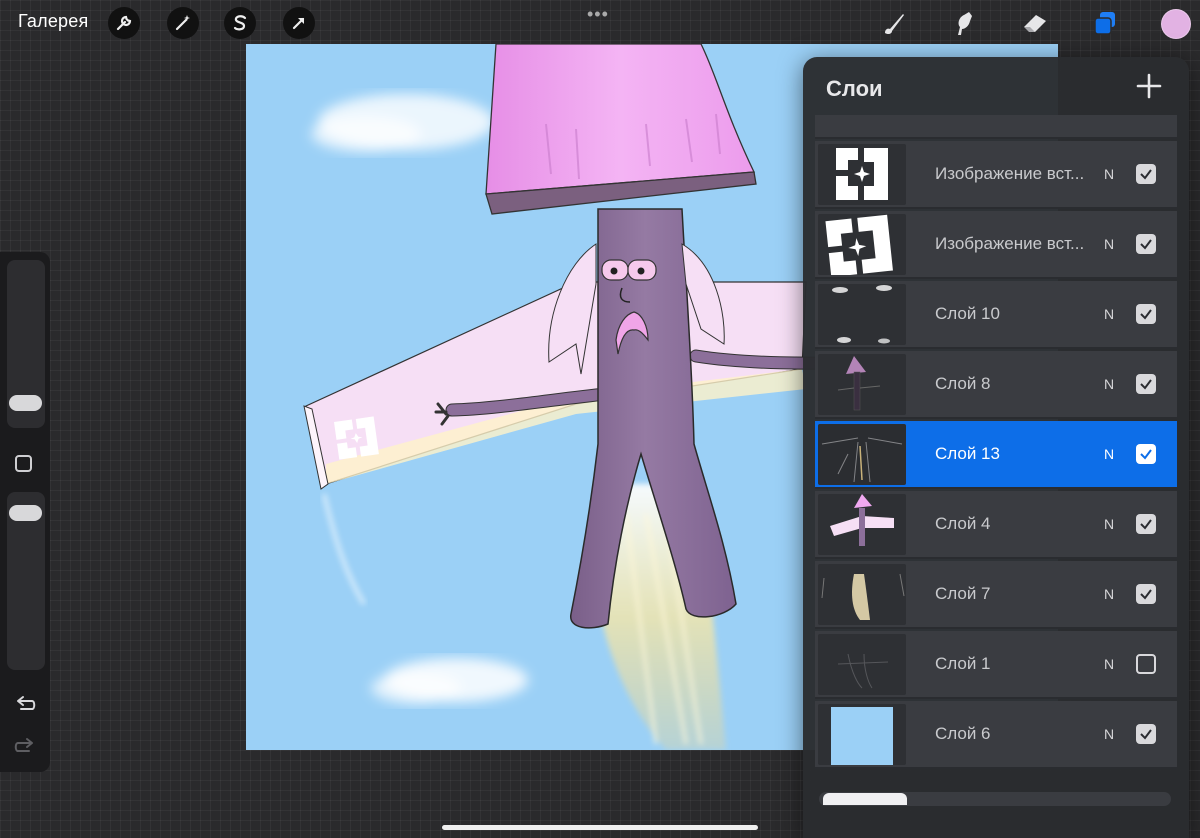 This screenshot has height=838, width=1200. Describe the element at coordinates (183, 23) in the screenshot. I see `magic-wand-icon` at that location.